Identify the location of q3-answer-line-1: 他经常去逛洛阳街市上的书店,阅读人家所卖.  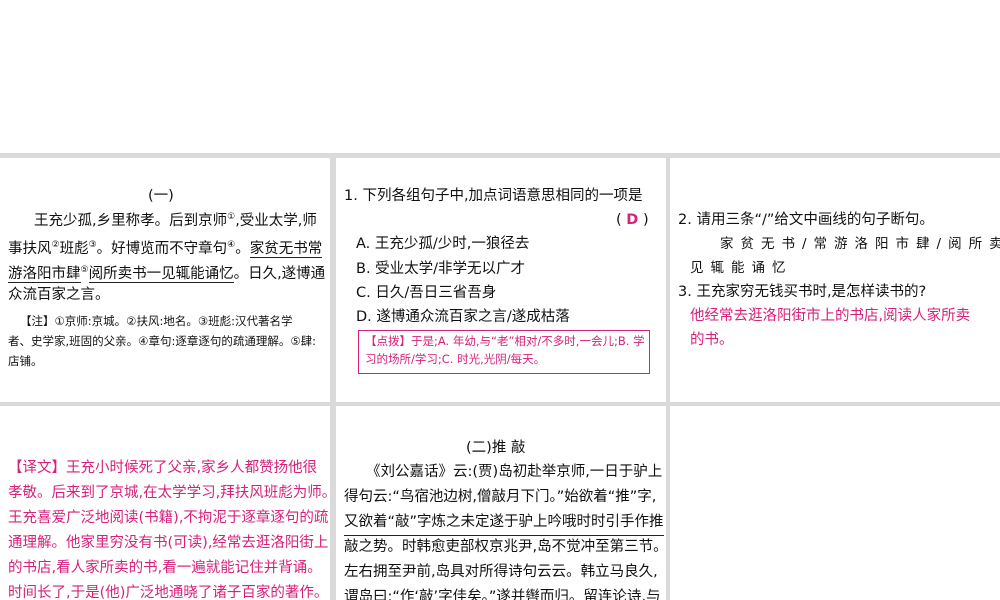
(830, 316).